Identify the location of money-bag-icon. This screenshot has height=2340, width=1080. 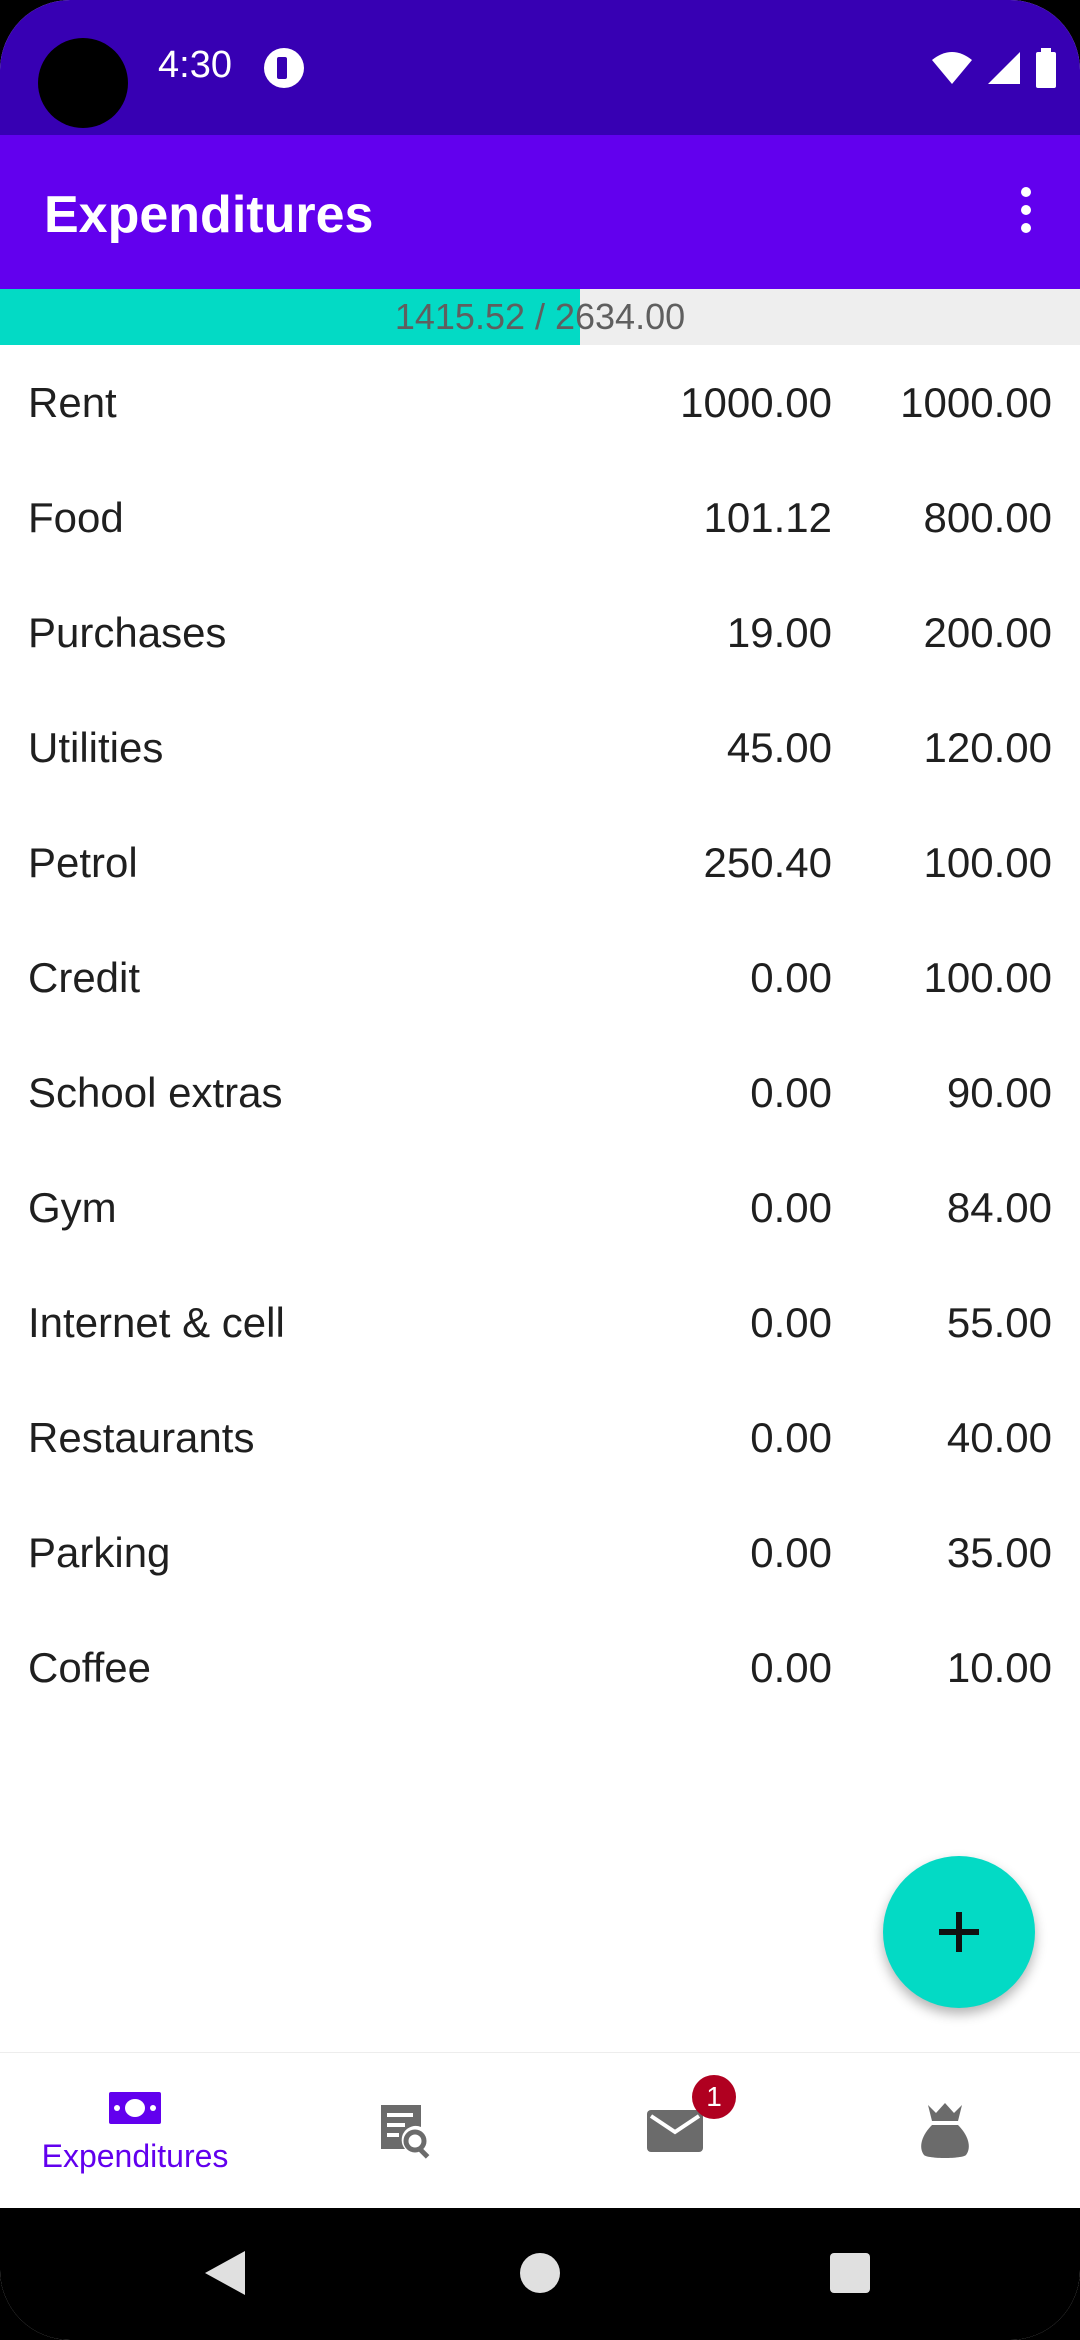
(945, 2130).